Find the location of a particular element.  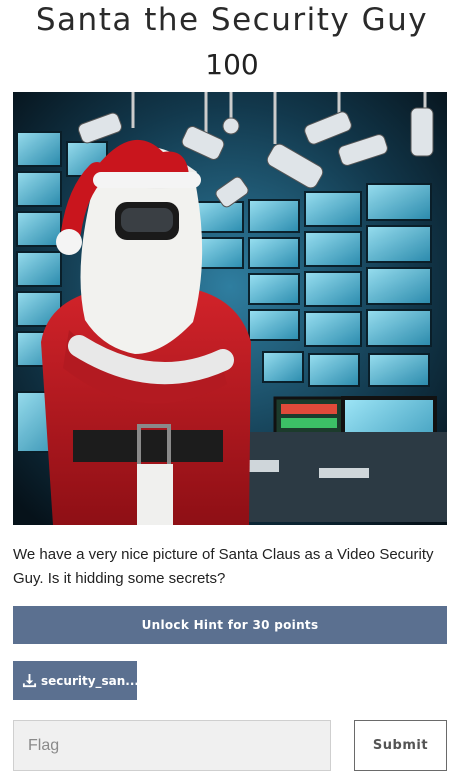

submit-button: Submit is located at coordinates (400, 745).